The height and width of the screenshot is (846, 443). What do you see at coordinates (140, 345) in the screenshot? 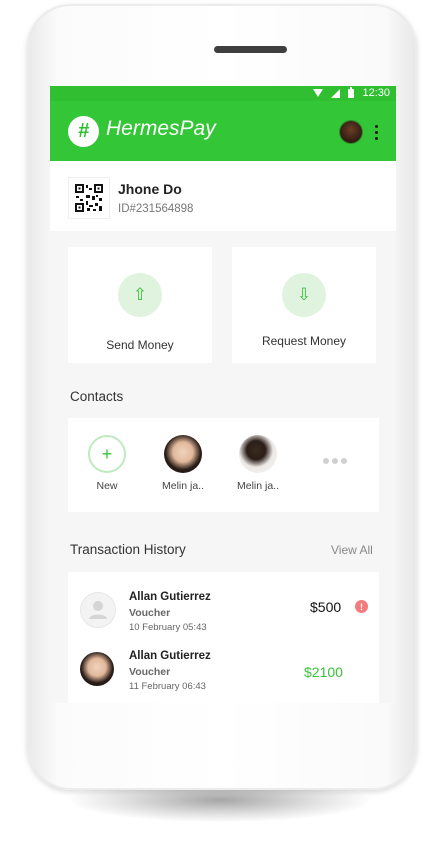
I see `send-money-label: Send Money` at bounding box center [140, 345].